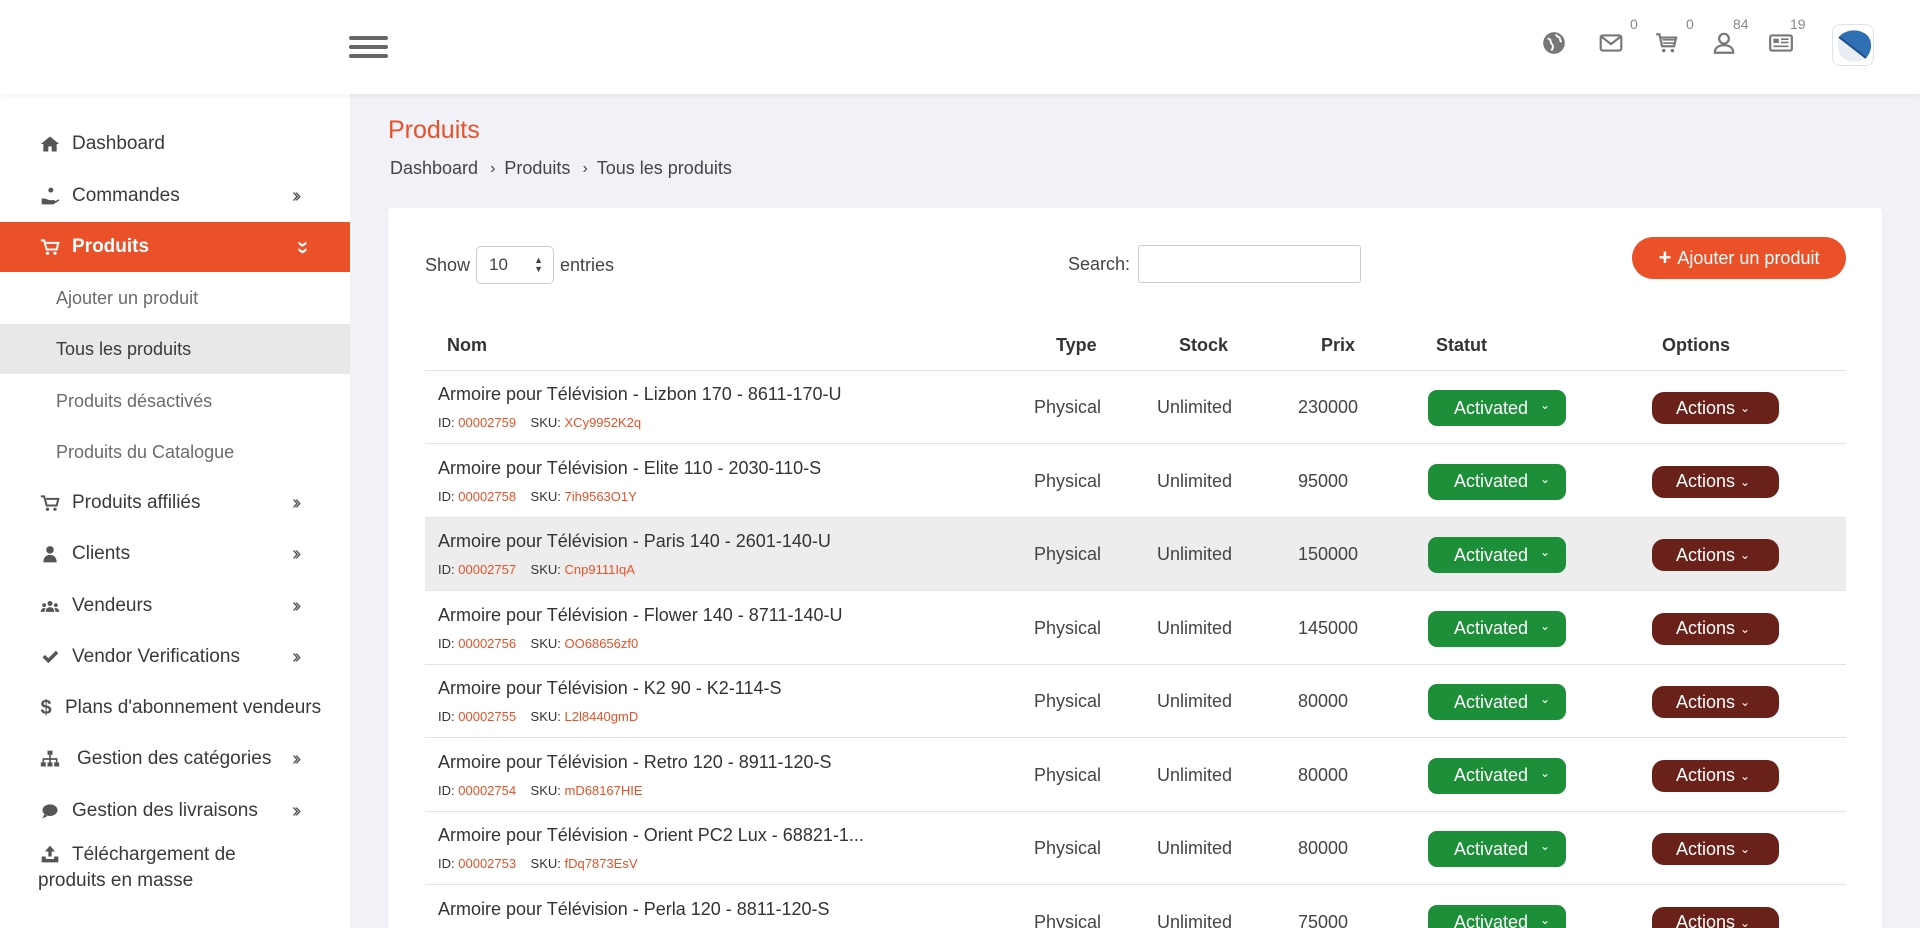  Describe the element at coordinates (175, 554) in the screenshot. I see `sidebar-item-clients: Clients ››` at that location.